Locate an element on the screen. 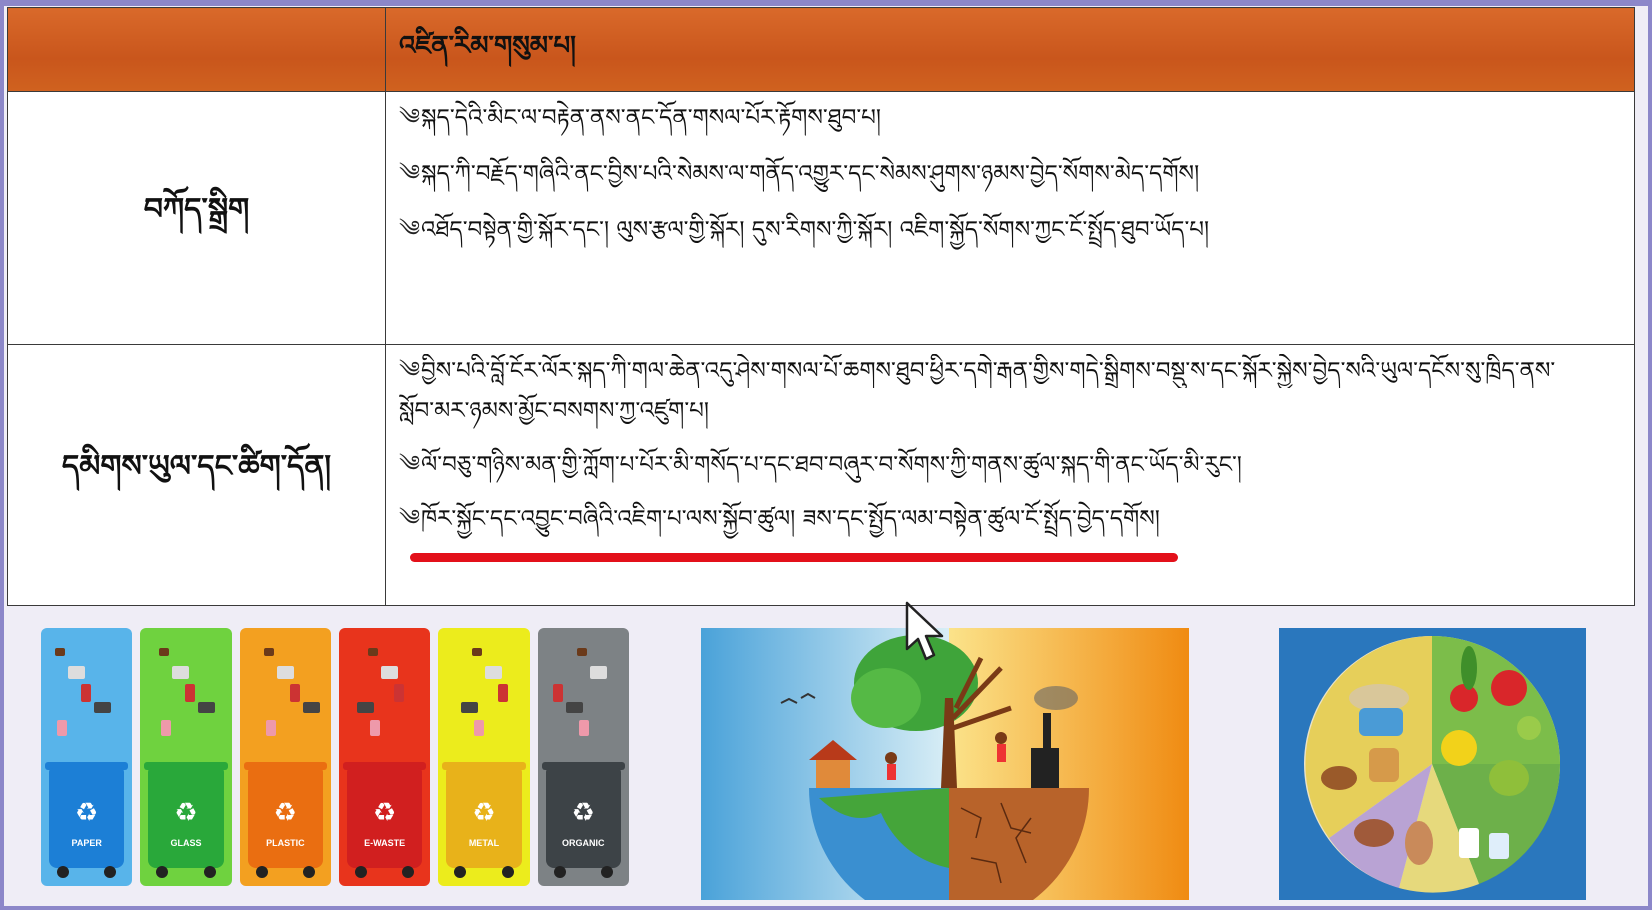 The width and height of the screenshot is (1652, 910). row-label: དམིགས་ཡུལ་དང་ཚིག་དོན། is located at coordinates (196, 475).